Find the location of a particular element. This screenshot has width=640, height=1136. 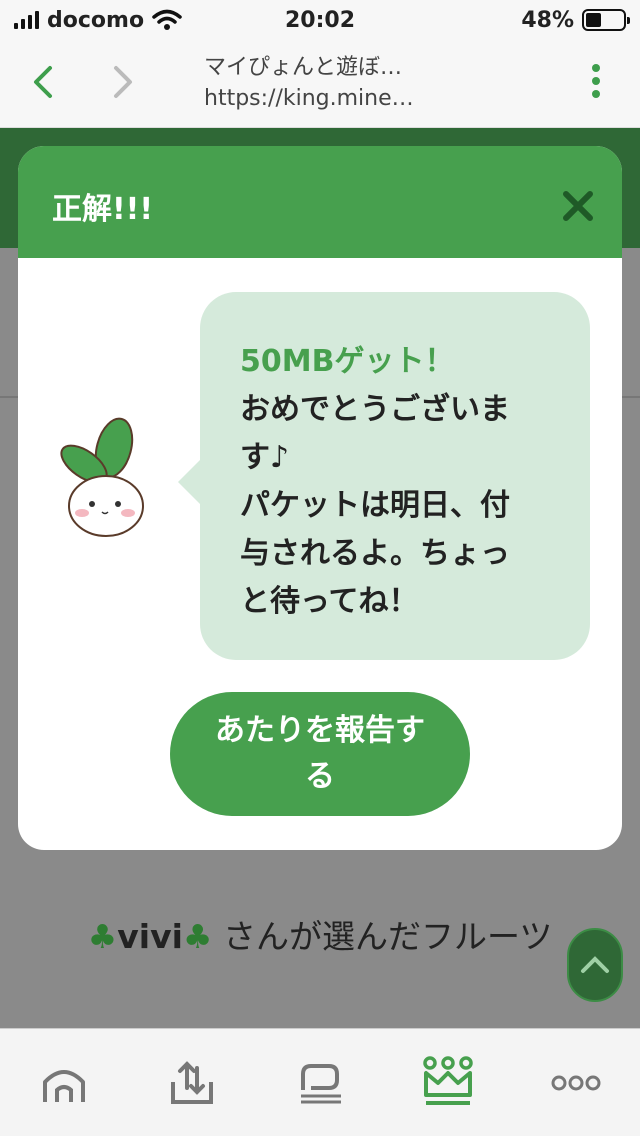

tab-chat is located at coordinates (320, 1082).